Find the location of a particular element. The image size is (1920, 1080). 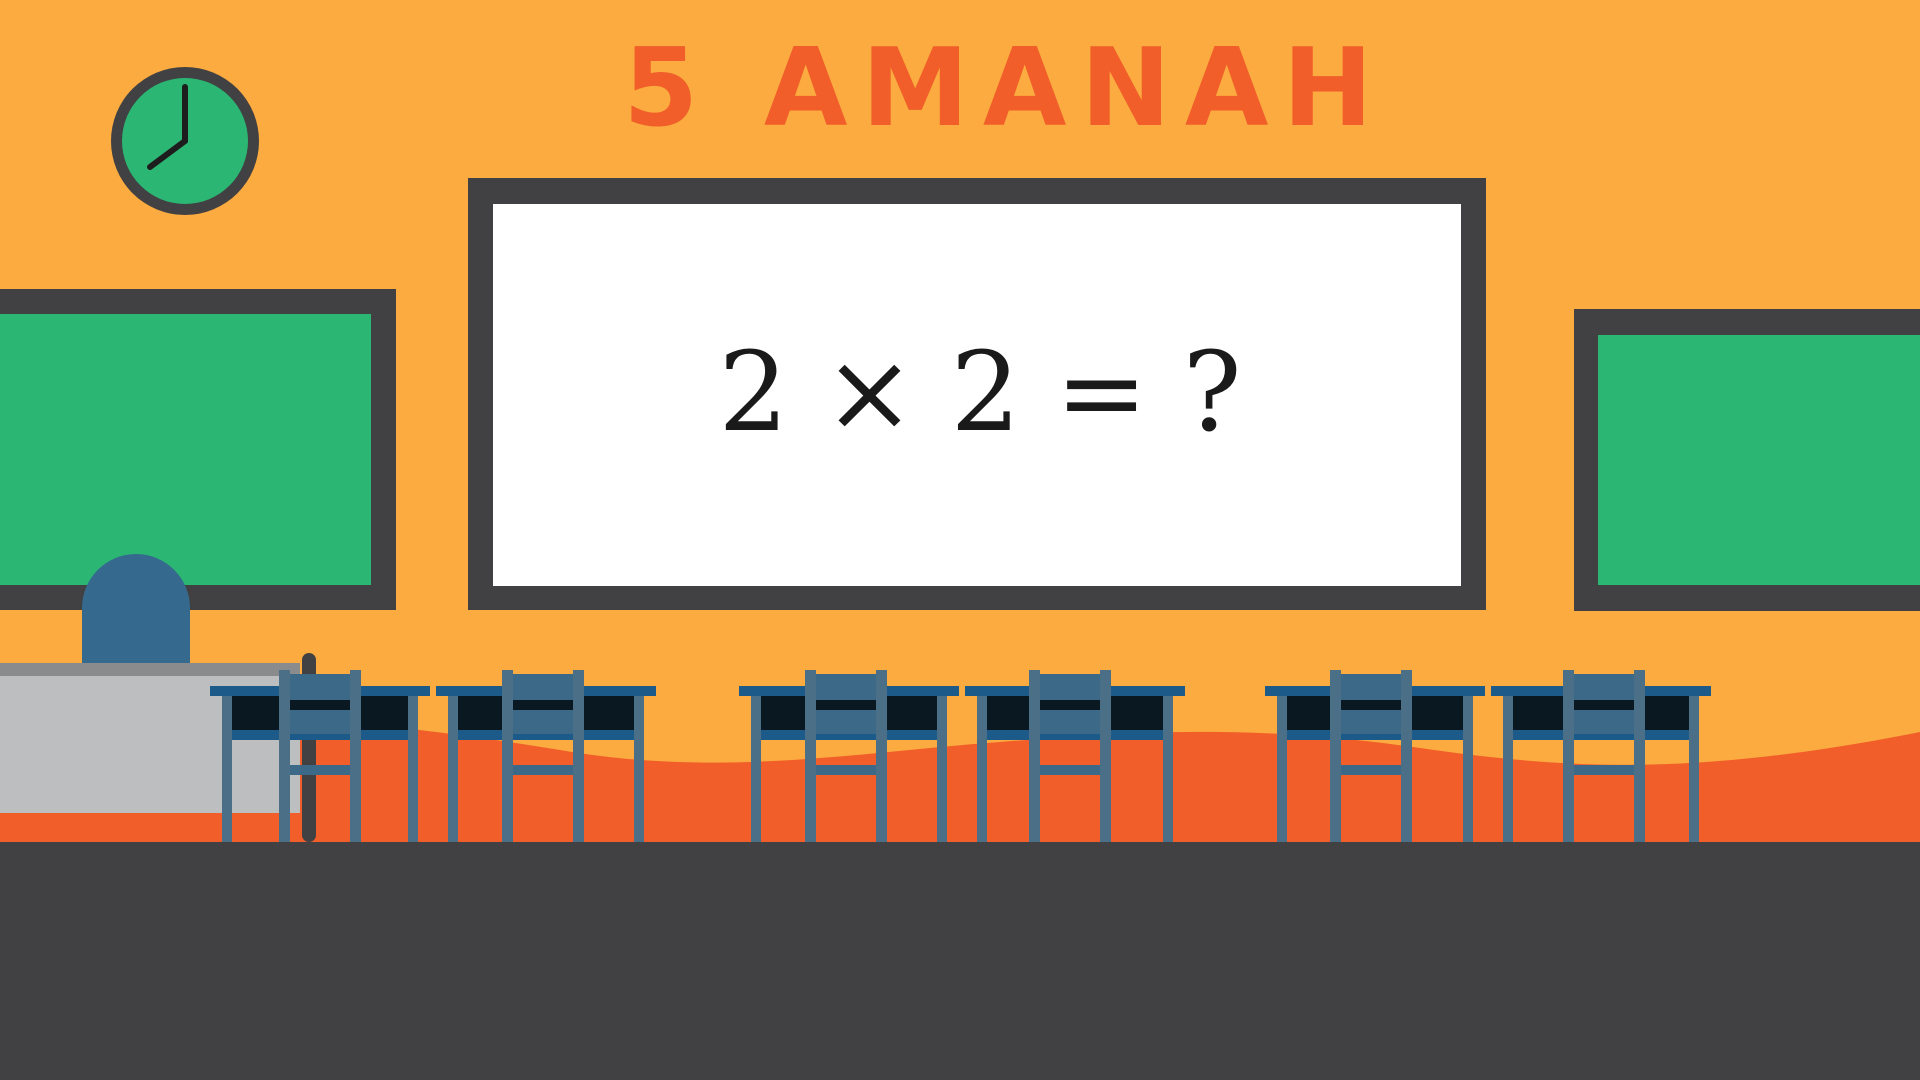

class-title: 5 AMANAH is located at coordinates (1005, 88).